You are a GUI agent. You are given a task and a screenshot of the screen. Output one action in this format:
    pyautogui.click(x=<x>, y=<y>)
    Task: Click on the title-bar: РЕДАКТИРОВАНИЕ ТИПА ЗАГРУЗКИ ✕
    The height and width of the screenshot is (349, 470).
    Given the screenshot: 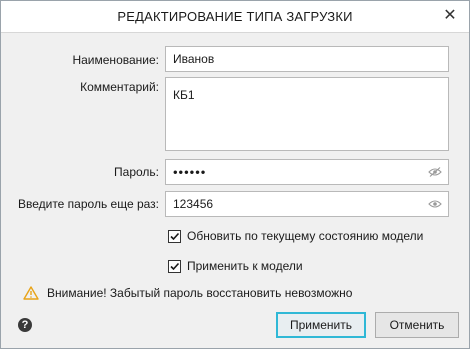 What is the action you would take?
    pyautogui.click(x=235, y=17)
    